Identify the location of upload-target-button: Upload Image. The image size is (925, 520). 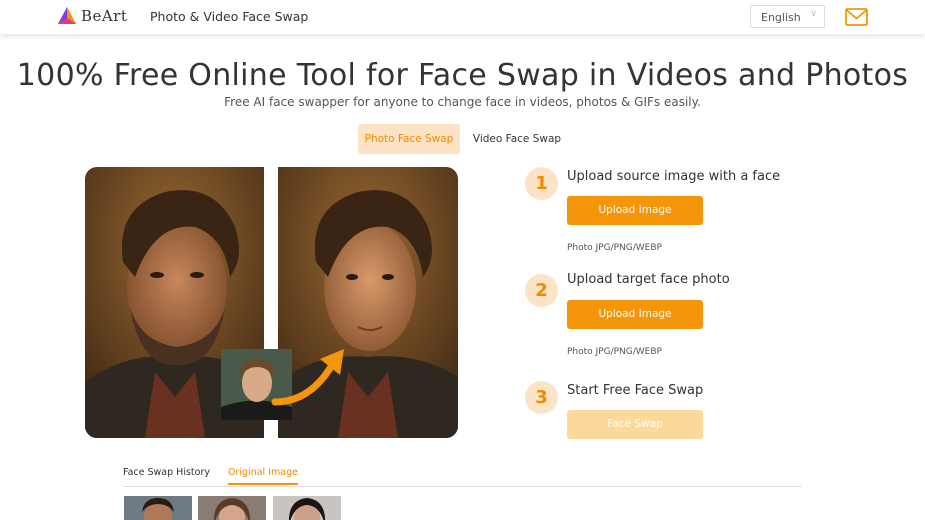
(635, 314).